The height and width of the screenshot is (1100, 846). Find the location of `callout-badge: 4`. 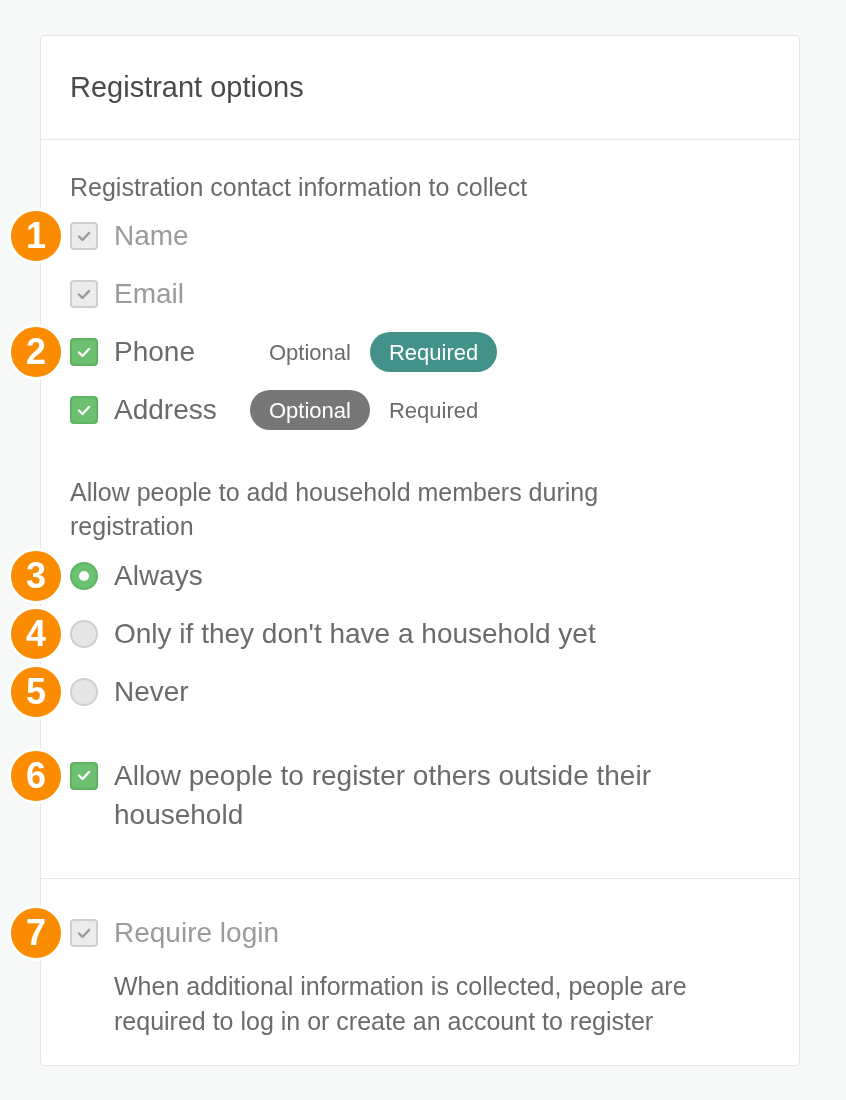

callout-badge: 4 is located at coordinates (36, 634).